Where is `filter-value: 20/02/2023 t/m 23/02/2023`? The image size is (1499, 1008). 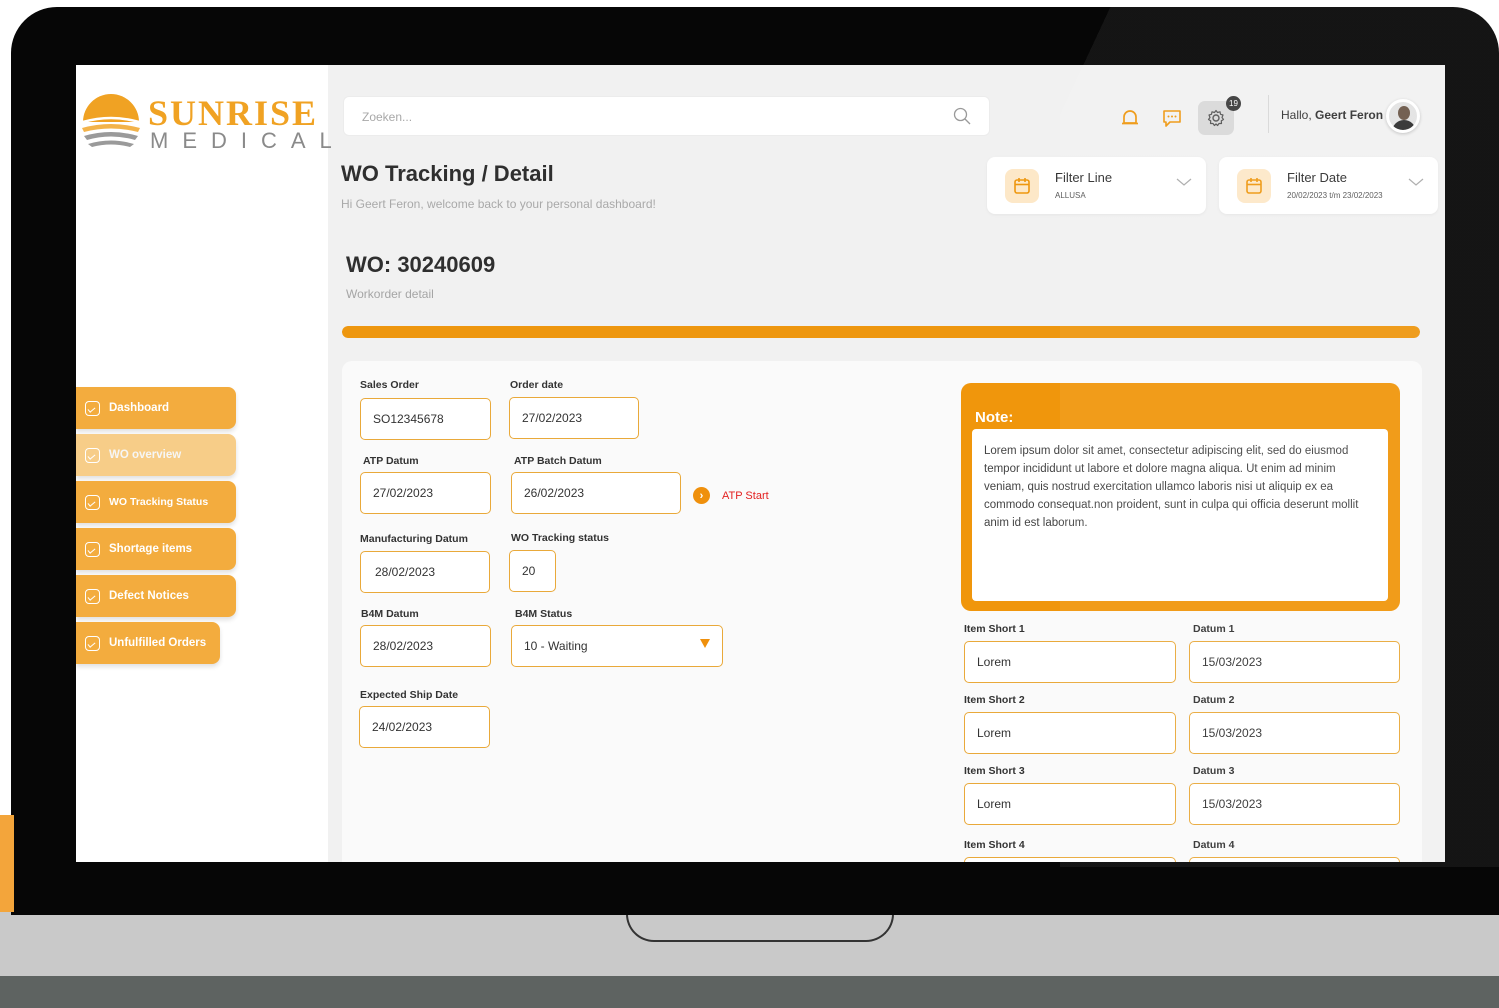 filter-value: 20/02/2023 t/m 23/02/2023 is located at coordinates (1335, 195).